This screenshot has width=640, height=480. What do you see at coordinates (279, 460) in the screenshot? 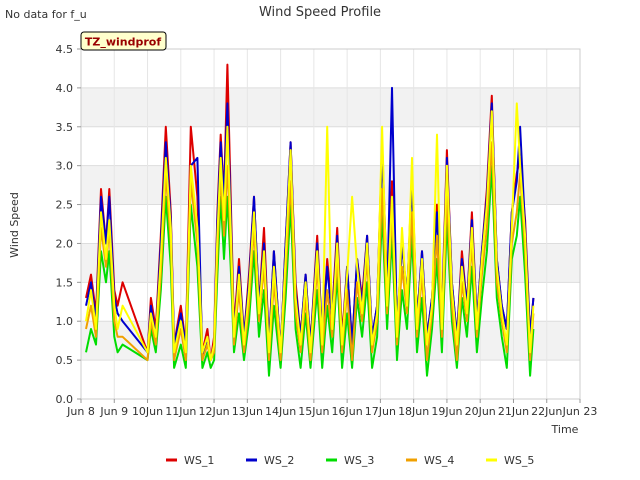
I see `legend-label: WS_2` at bounding box center [279, 460].